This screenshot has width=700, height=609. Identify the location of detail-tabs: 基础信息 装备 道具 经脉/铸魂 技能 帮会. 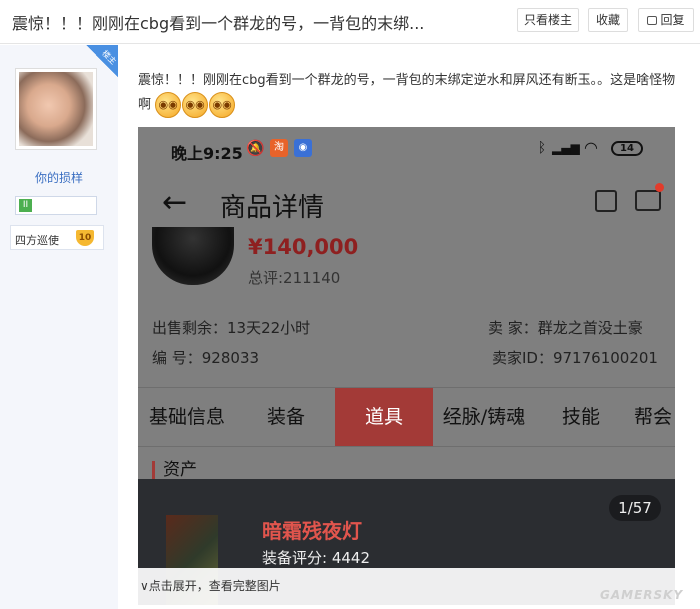
(406, 417).